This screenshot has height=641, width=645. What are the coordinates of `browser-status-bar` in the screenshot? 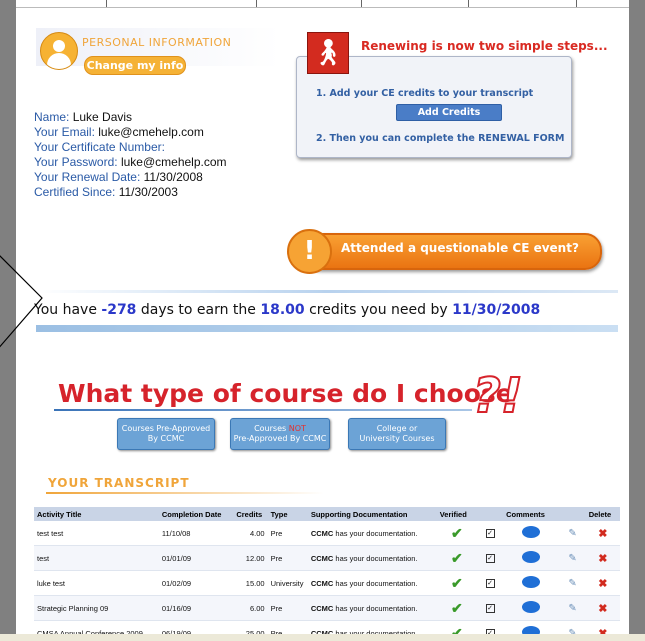 It's located at (322, 637).